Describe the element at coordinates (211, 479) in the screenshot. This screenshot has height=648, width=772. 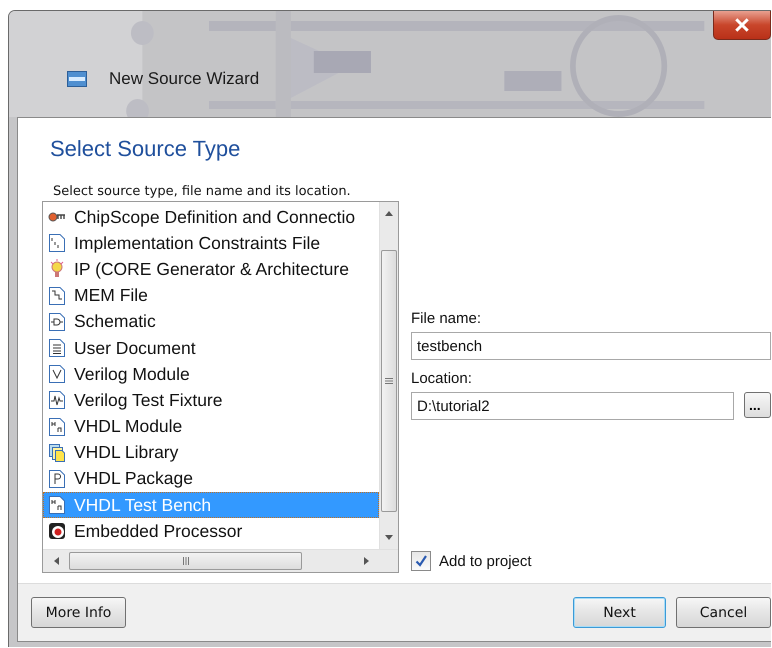
I see `source-type-item: VHDL Package` at that location.